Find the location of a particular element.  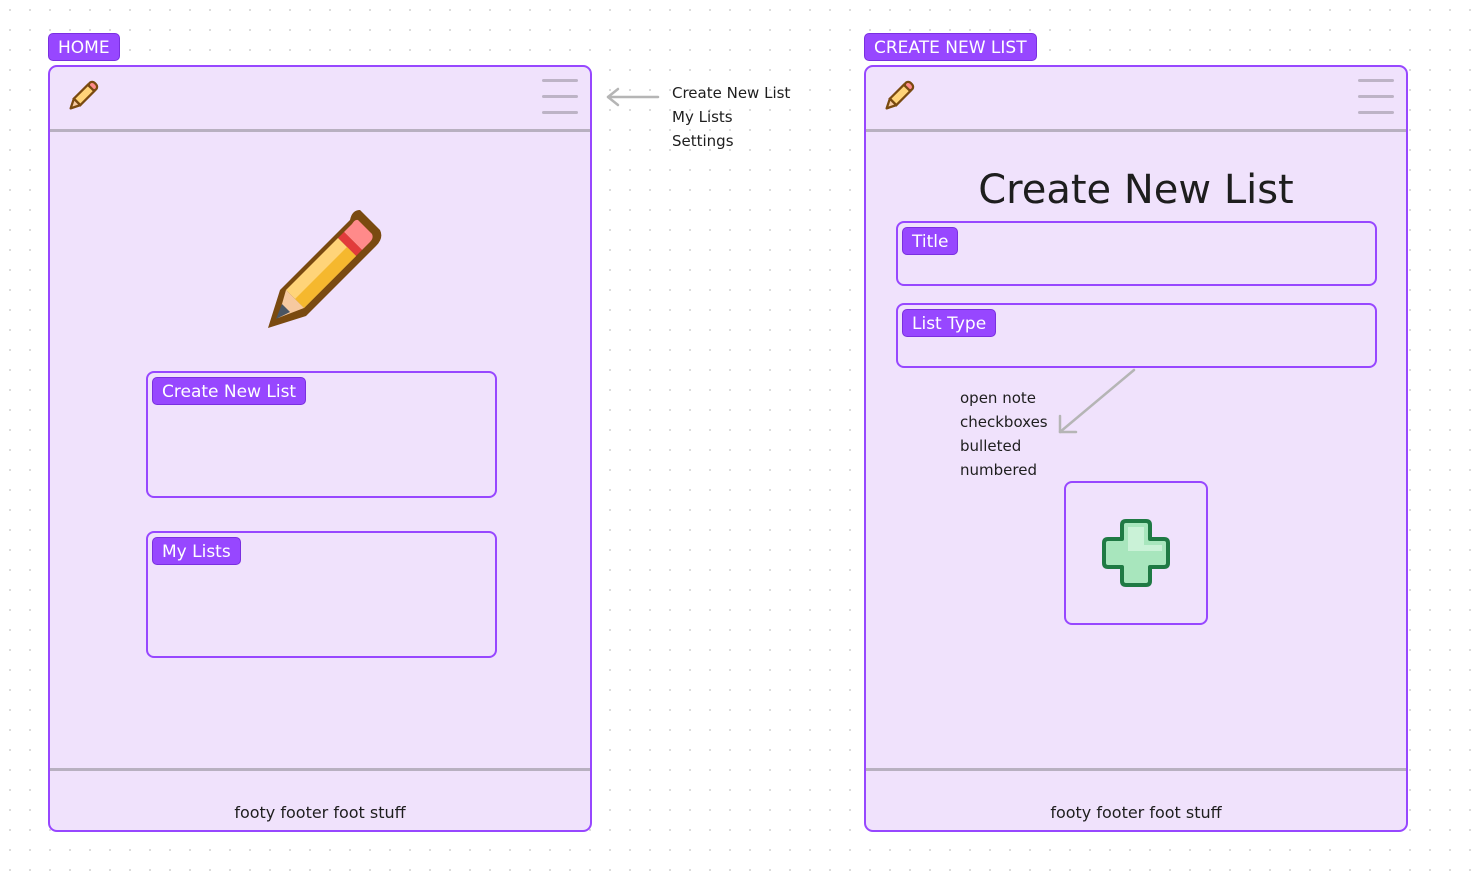

hero-pencil-icon is located at coordinates (322, 268).